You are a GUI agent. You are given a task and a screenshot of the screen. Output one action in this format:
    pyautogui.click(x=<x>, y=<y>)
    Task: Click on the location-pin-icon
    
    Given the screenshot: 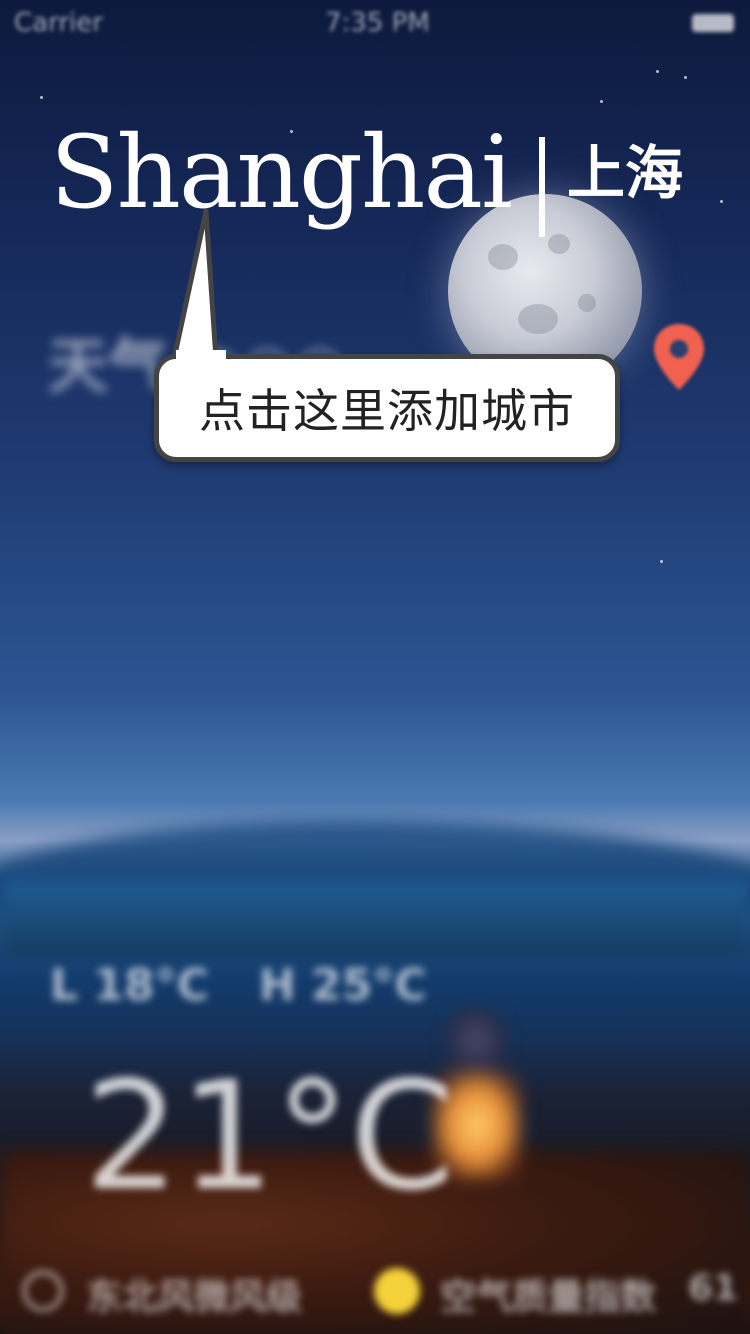 What is the action you would take?
    pyautogui.click(x=679, y=357)
    